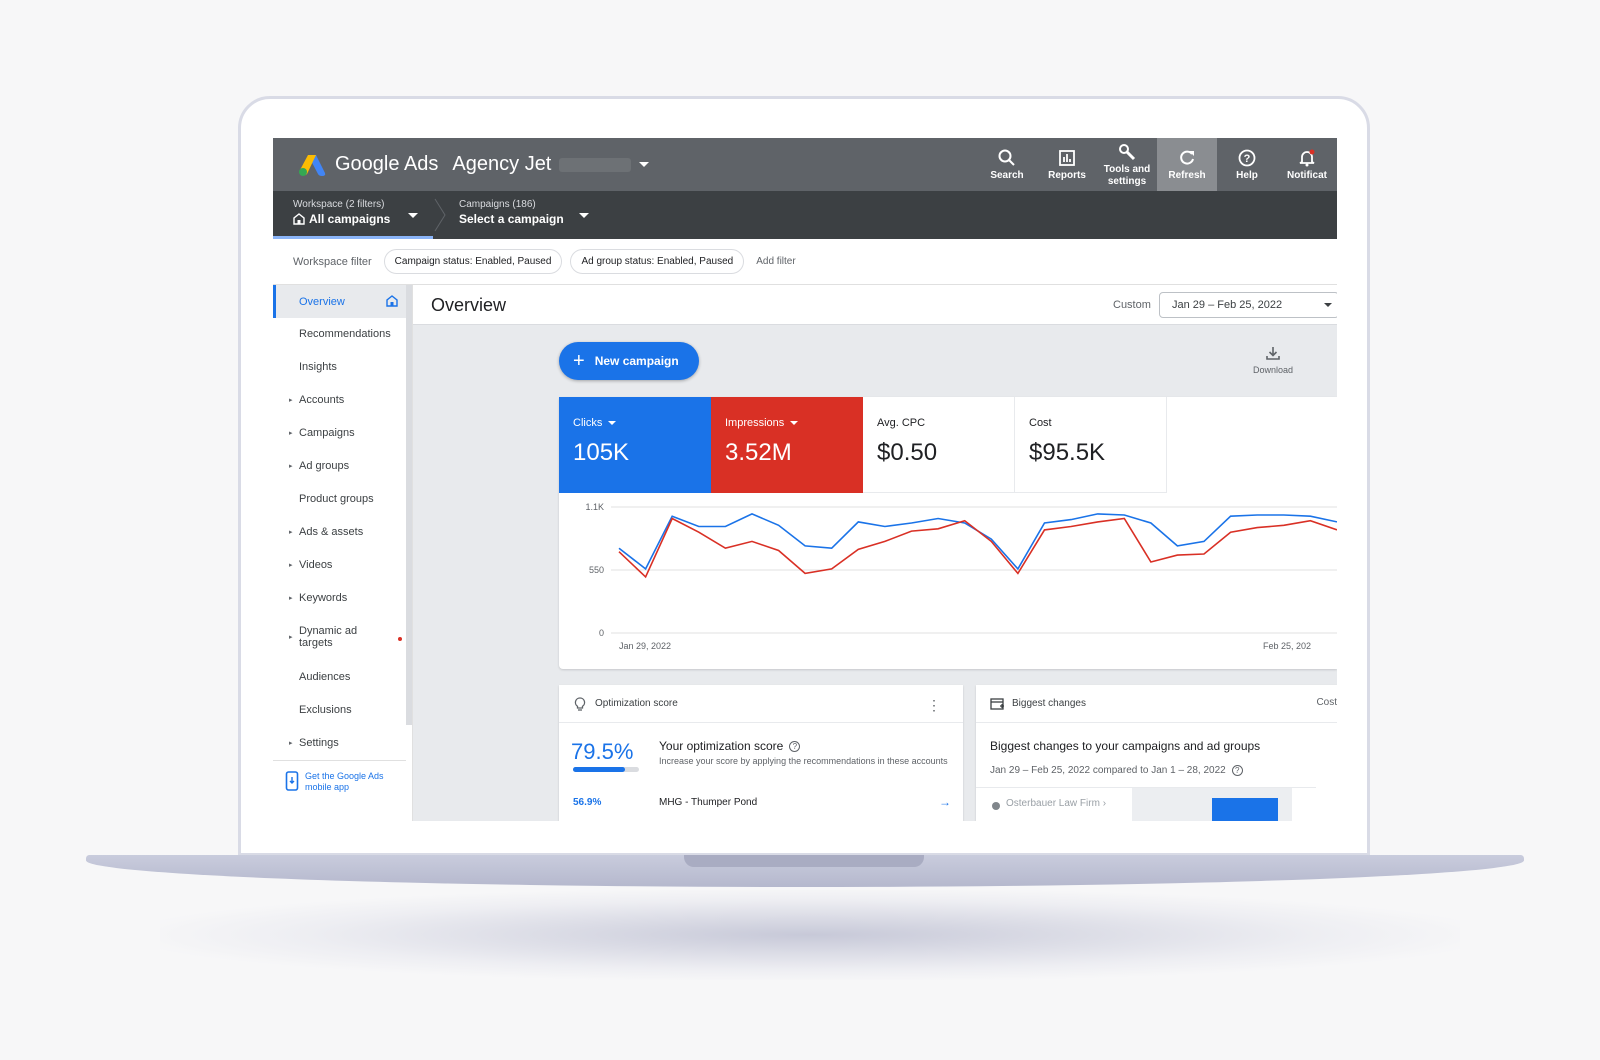 This screenshot has height=1060, width=1600. What do you see at coordinates (587, 802) in the screenshot?
I see `account-score: 56.9%` at bounding box center [587, 802].